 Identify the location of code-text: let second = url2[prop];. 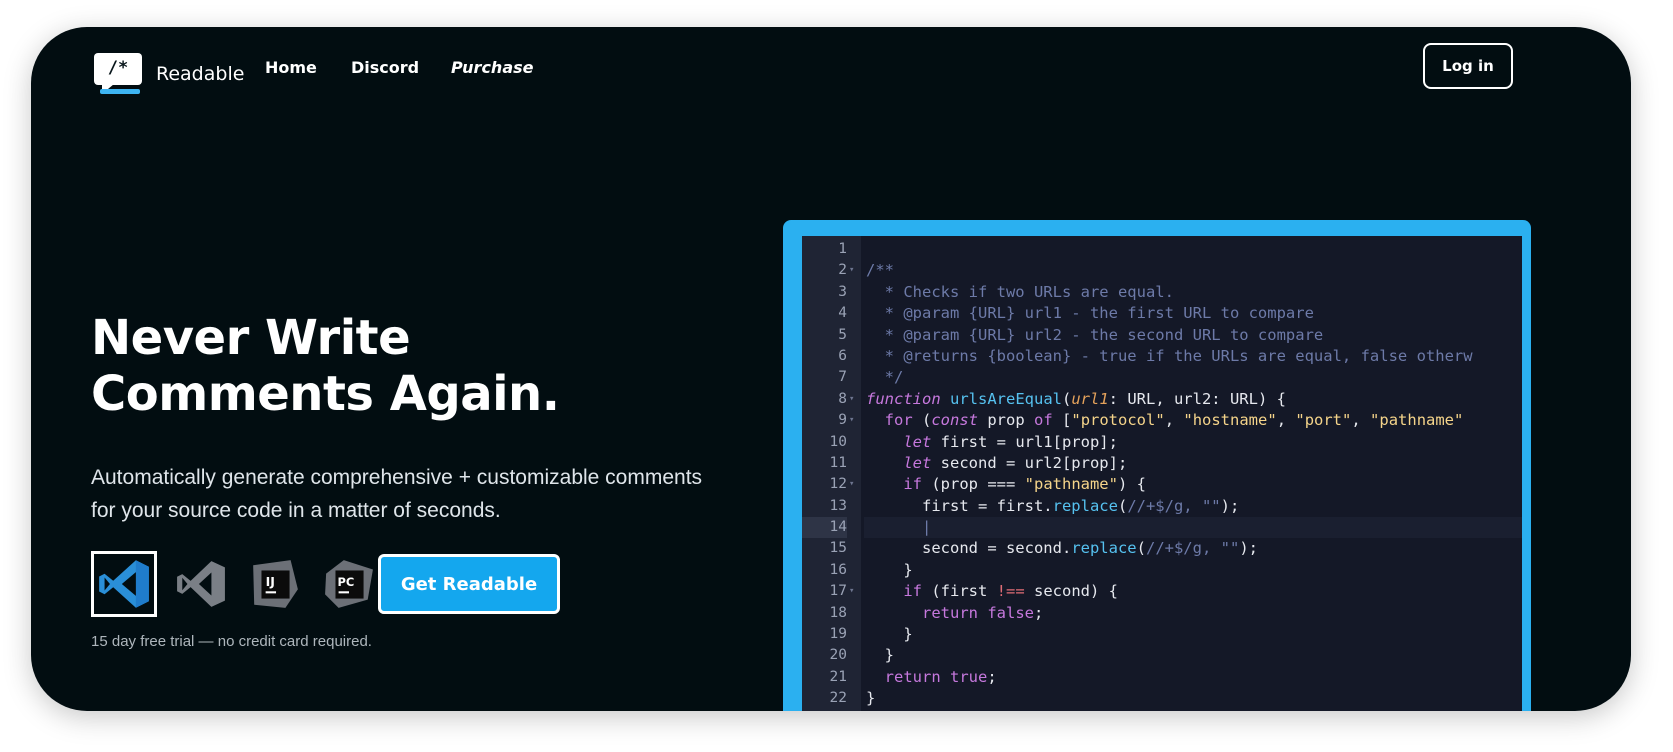
(1193, 463).